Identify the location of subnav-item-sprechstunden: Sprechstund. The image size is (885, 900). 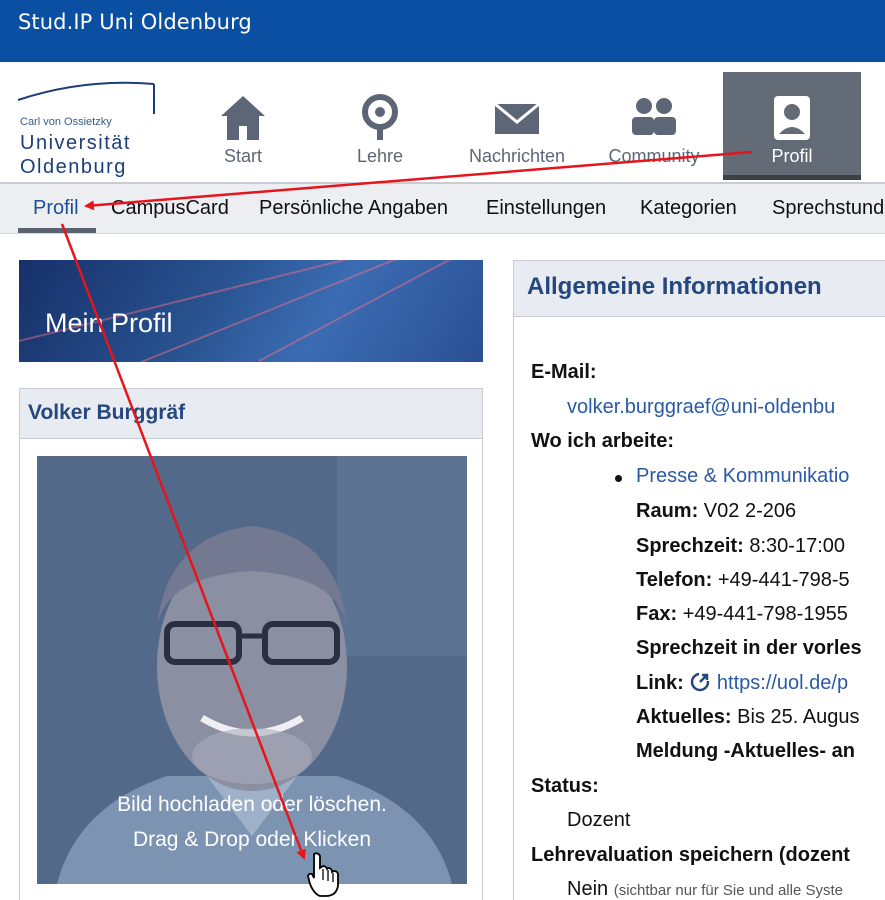
(828, 208).